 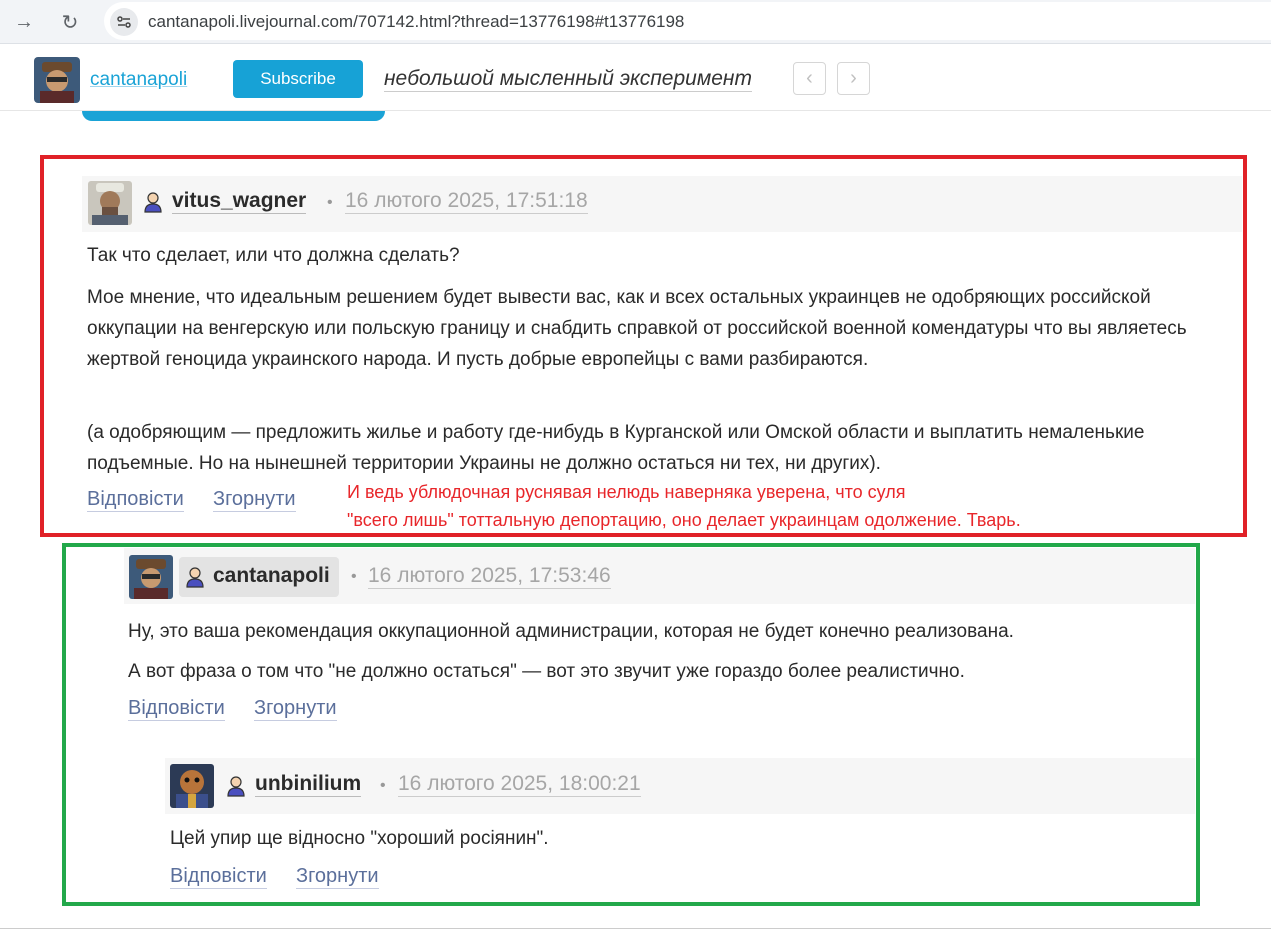 I want to click on next-post-icon: ›, so click(x=853, y=78).